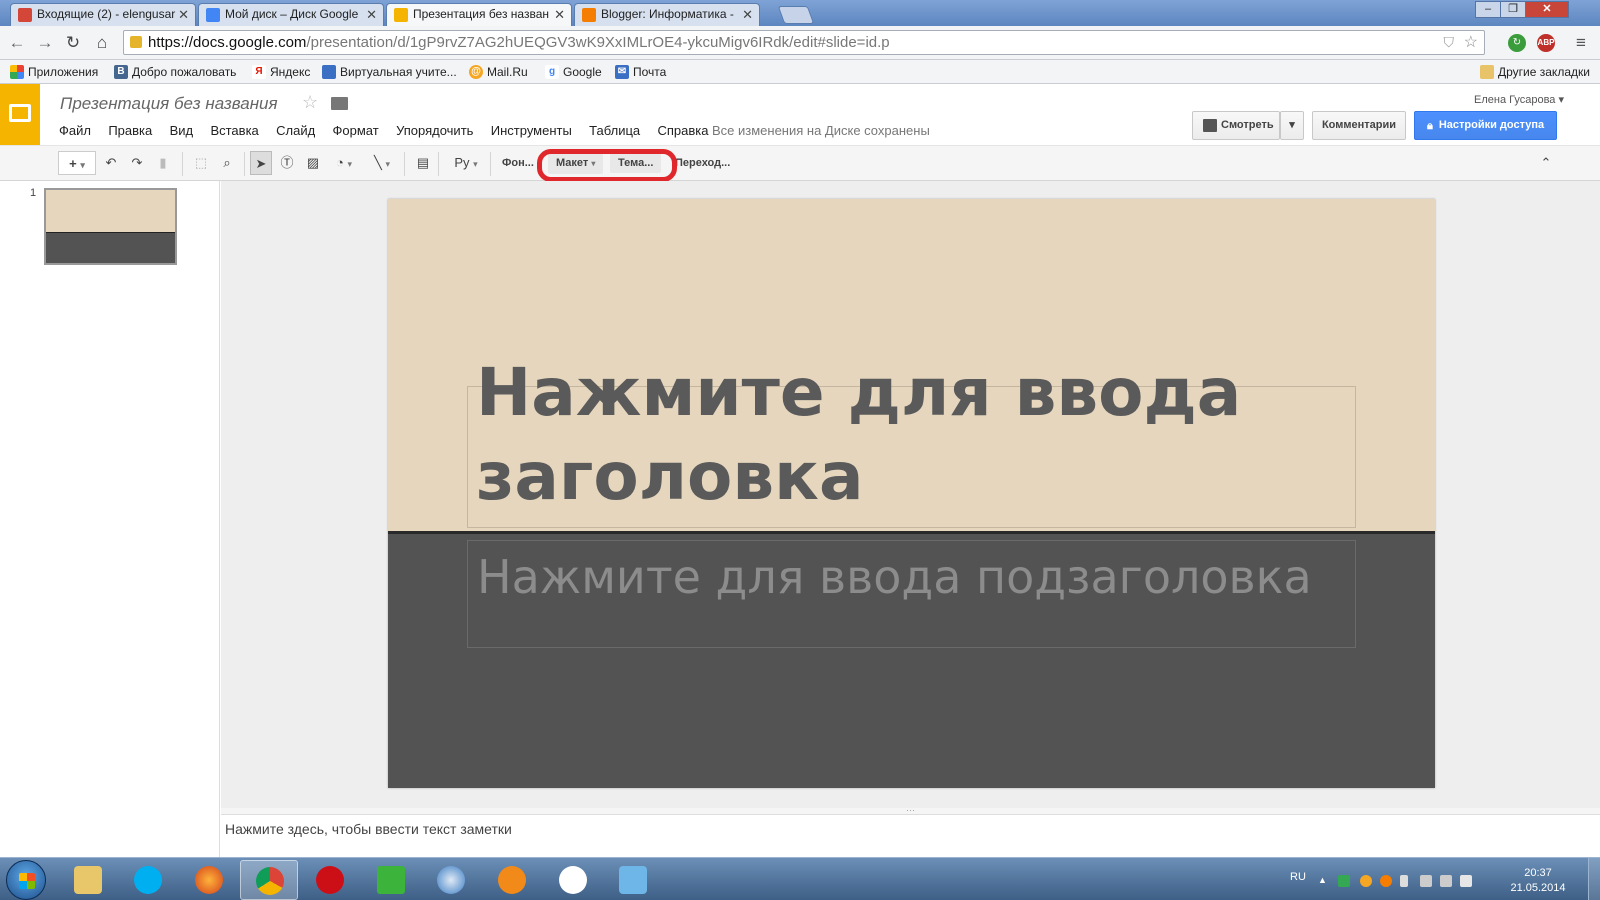  Describe the element at coordinates (1594, 879) in the screenshot. I see `show-desktop-button` at that location.